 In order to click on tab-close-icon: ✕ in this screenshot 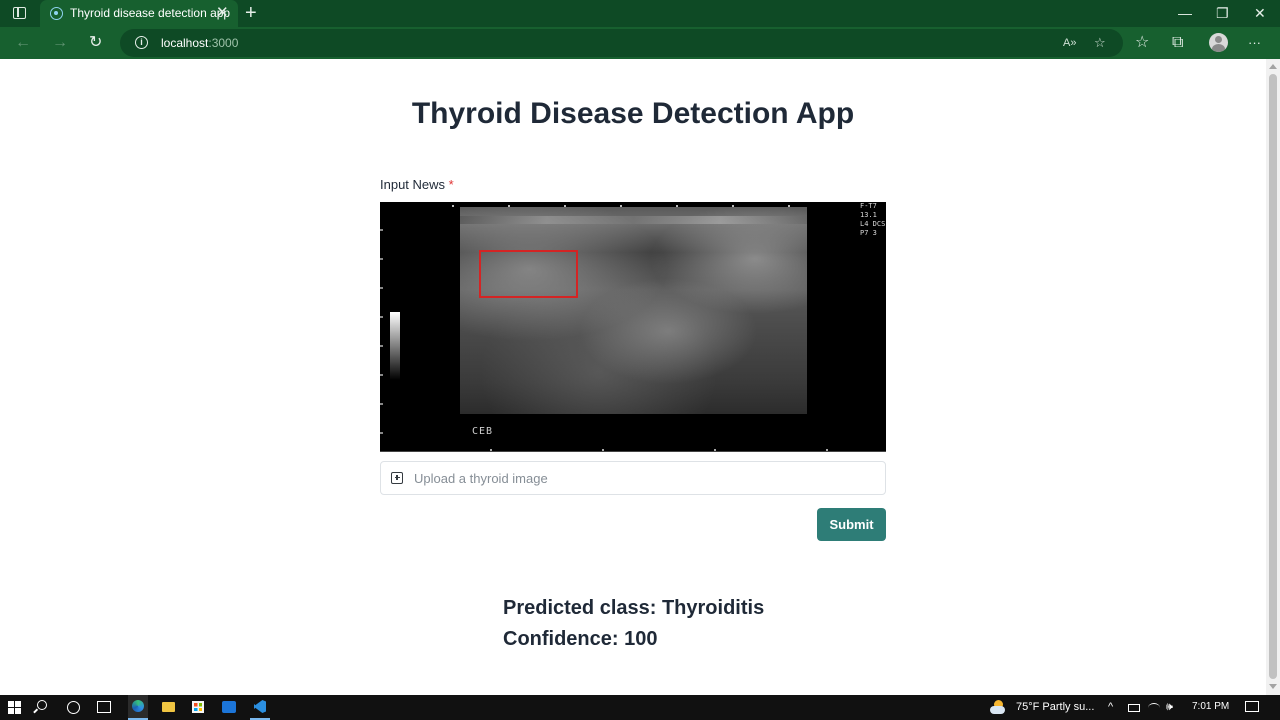, I will do `click(222, 13)`.